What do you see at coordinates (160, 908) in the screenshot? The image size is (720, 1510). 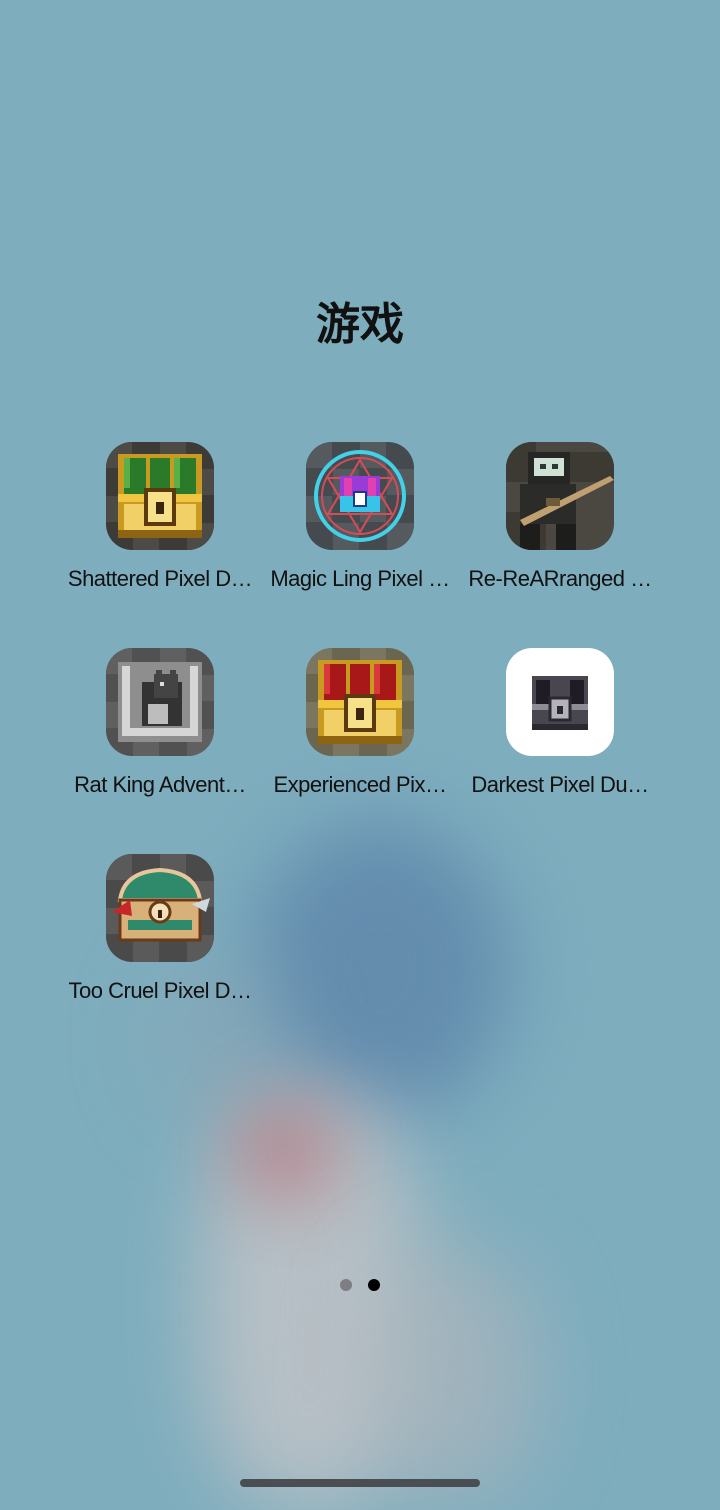 I see `mimic-chest-icon` at bounding box center [160, 908].